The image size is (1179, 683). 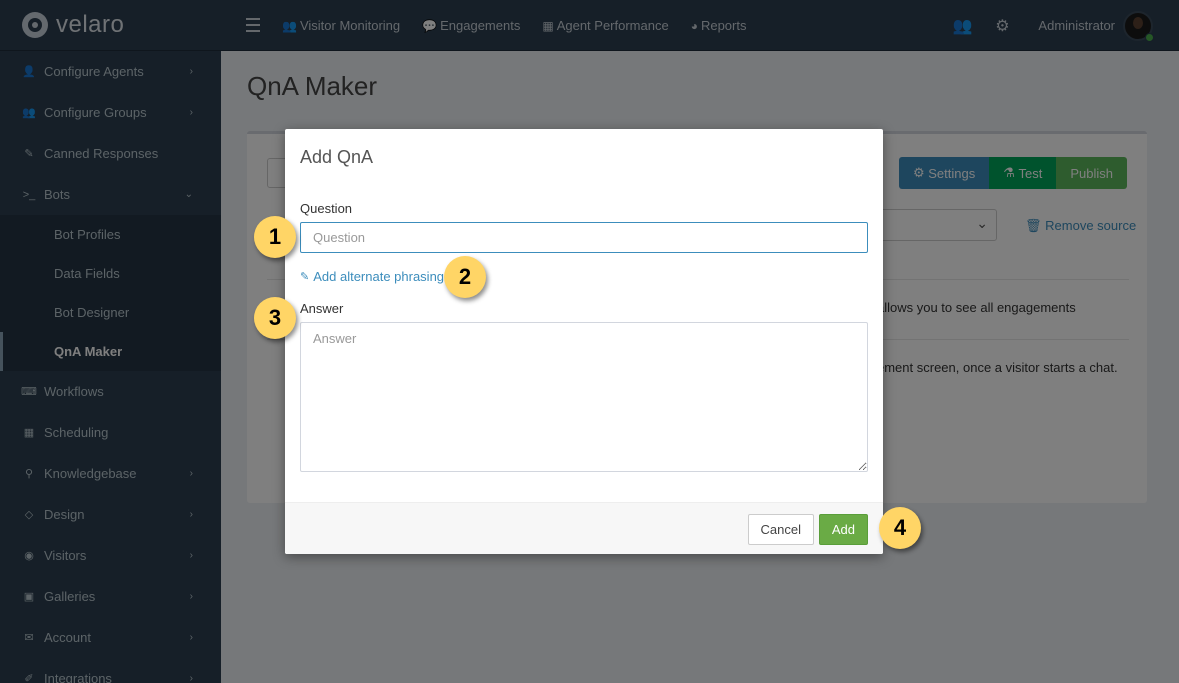 I want to click on callout-badge-2: 2, so click(x=465, y=277).